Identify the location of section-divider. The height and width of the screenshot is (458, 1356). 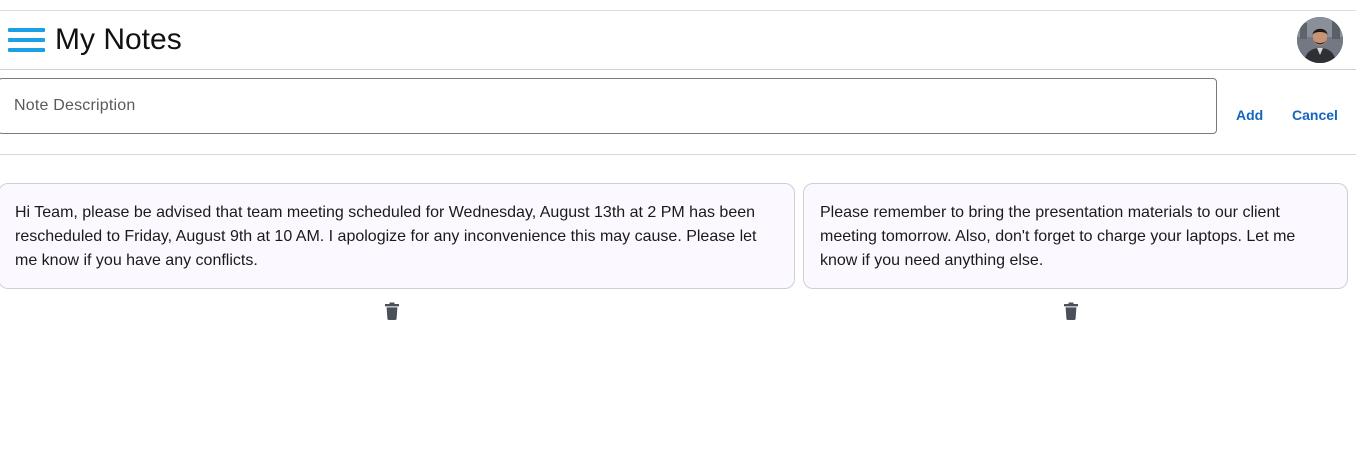
(678, 154).